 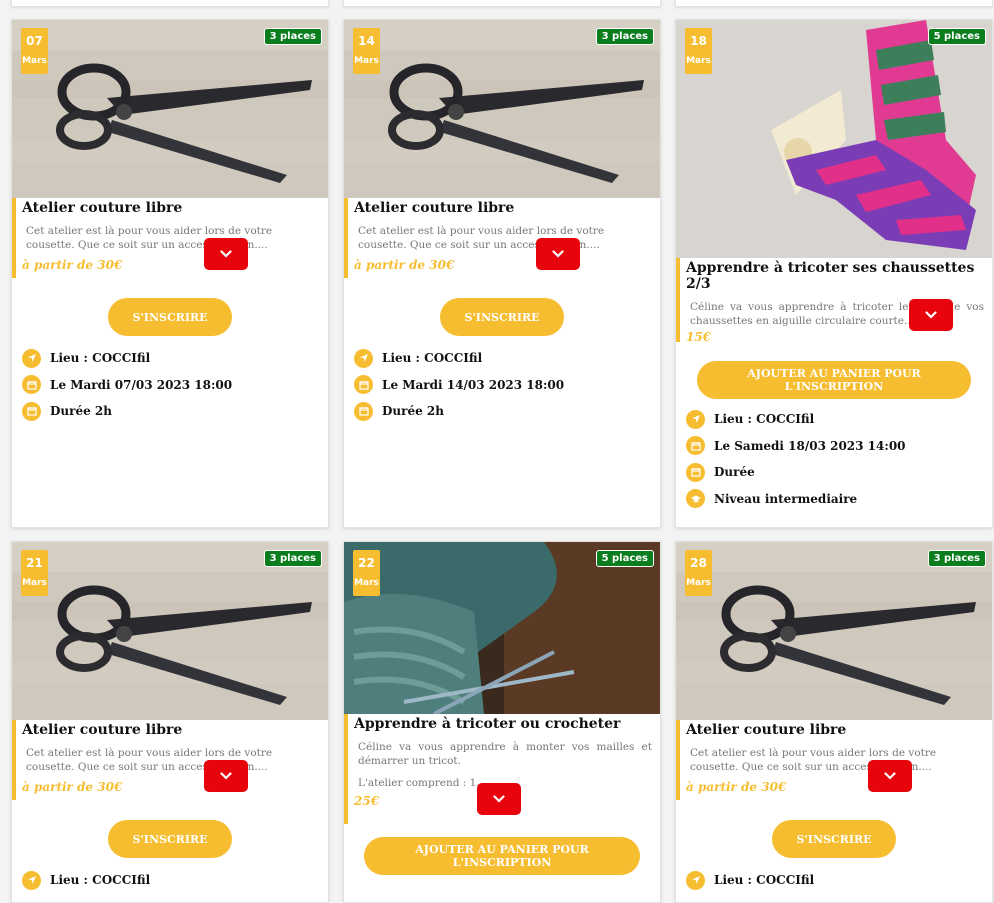 What do you see at coordinates (366, 563) in the screenshot?
I see `date-day: 22` at bounding box center [366, 563].